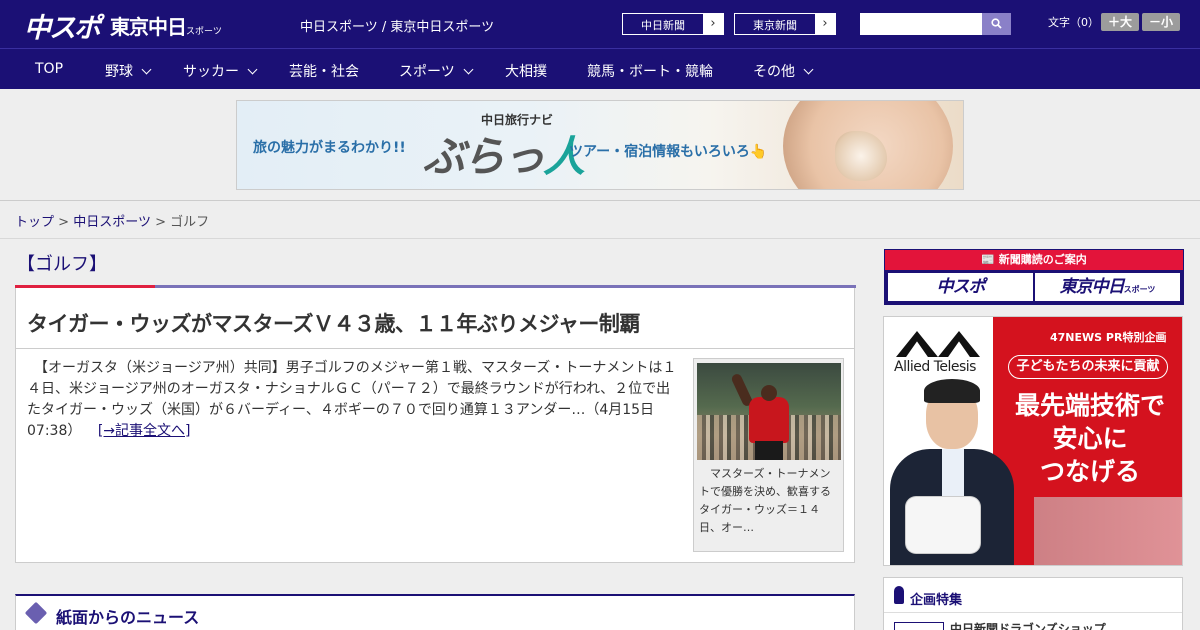 The height and width of the screenshot is (630, 1200). I want to click on breadcrumb: トップ > 中日スポーツ > ゴルフ, so click(112, 220).